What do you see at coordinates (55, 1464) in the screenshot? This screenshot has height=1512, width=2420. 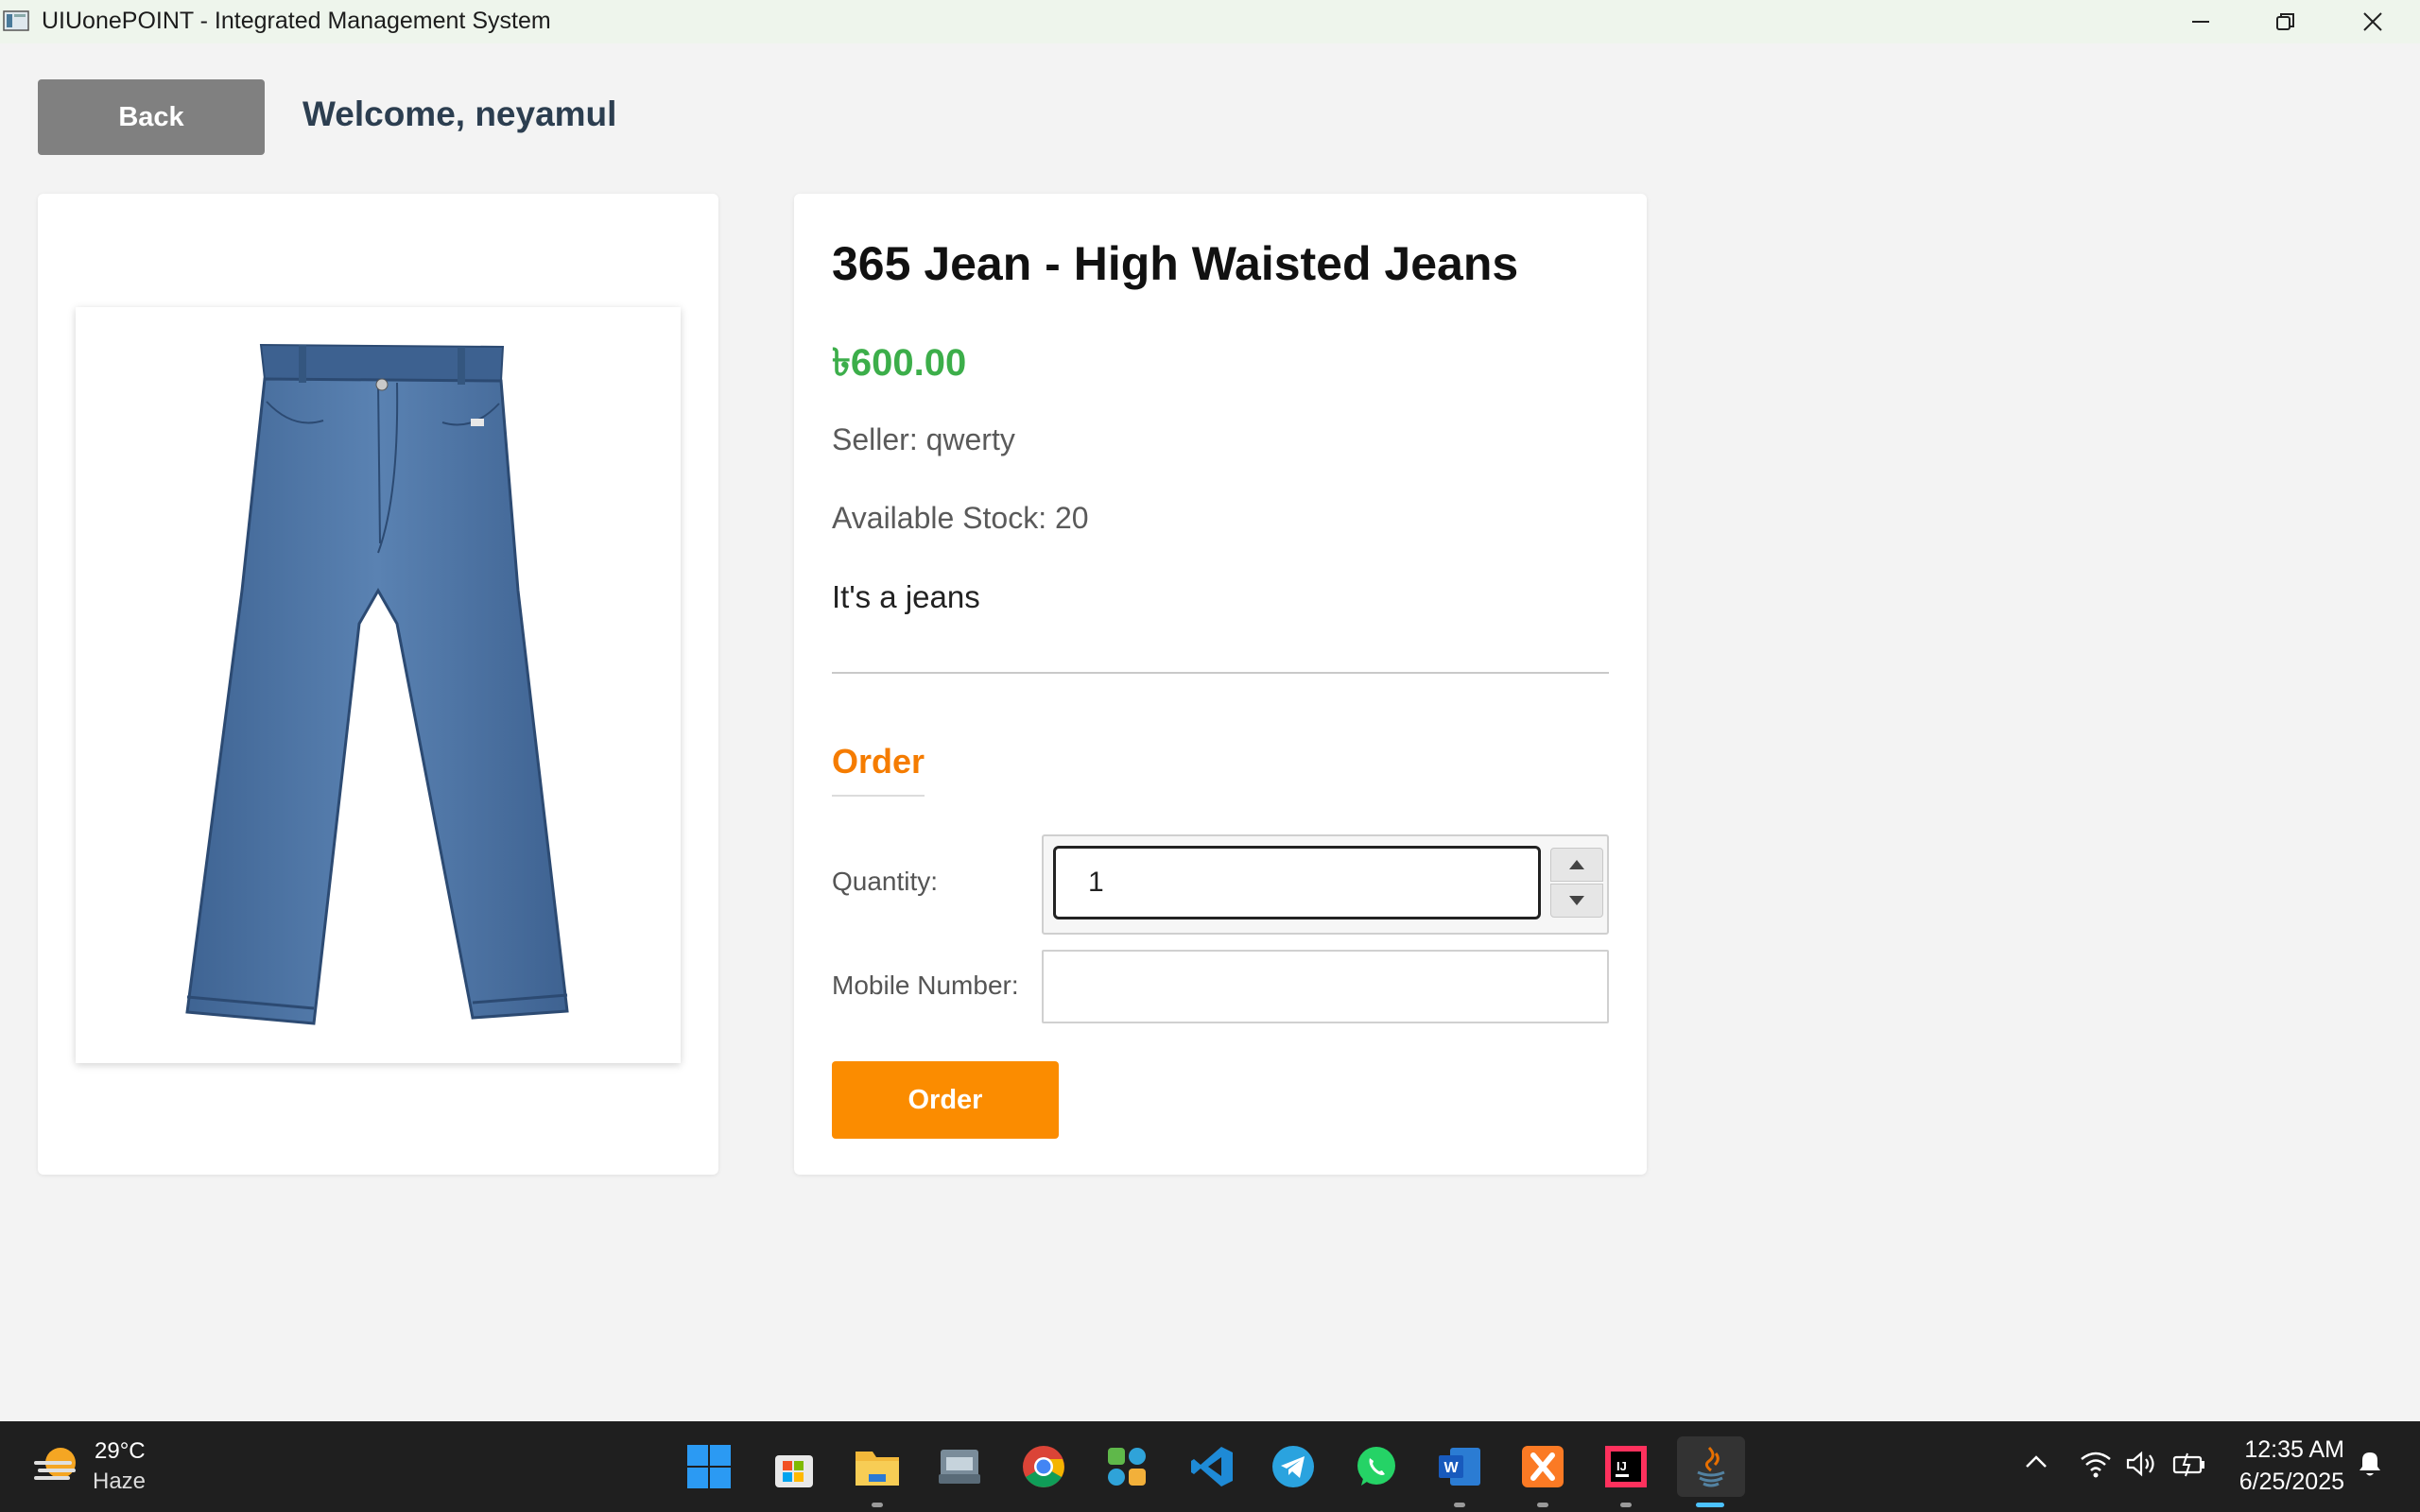 I see `weather-haze-icon` at bounding box center [55, 1464].